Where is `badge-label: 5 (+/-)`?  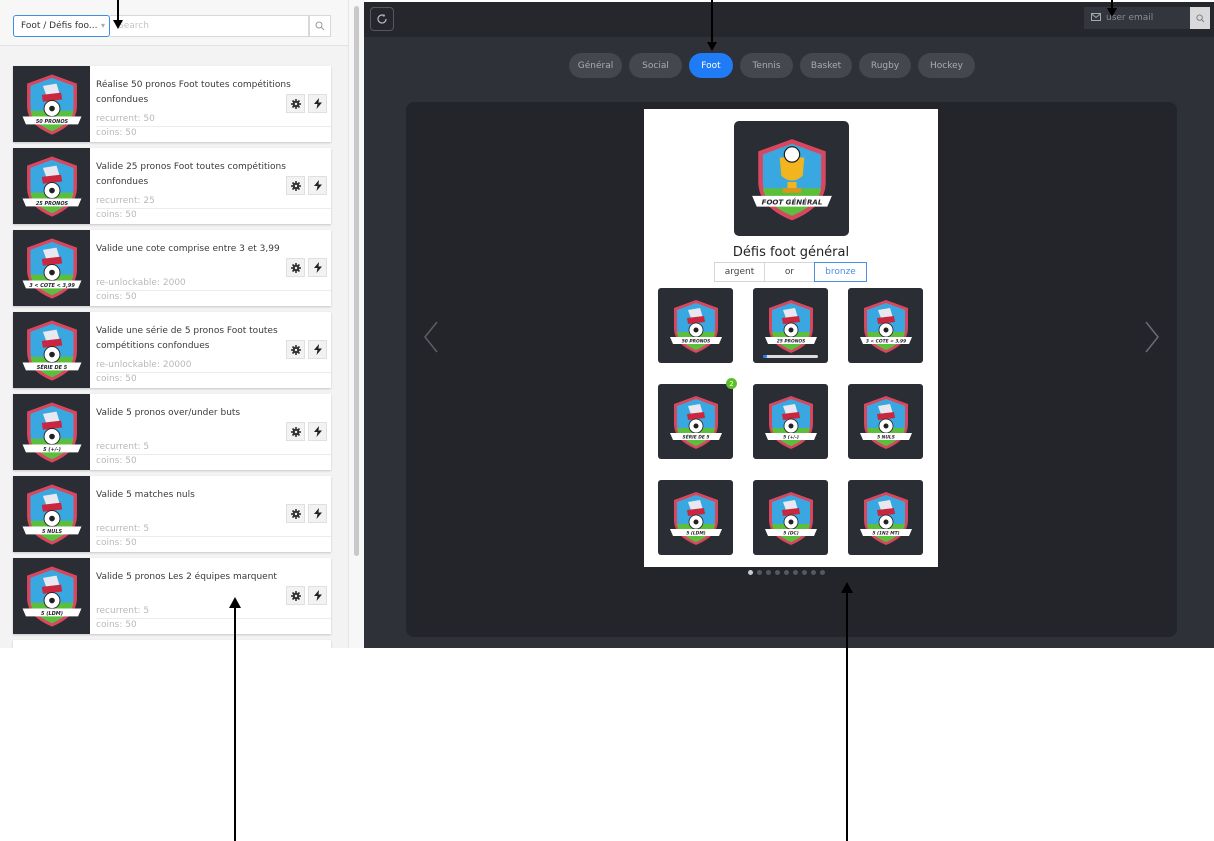 badge-label: 5 (+/-) is located at coordinates (791, 437).